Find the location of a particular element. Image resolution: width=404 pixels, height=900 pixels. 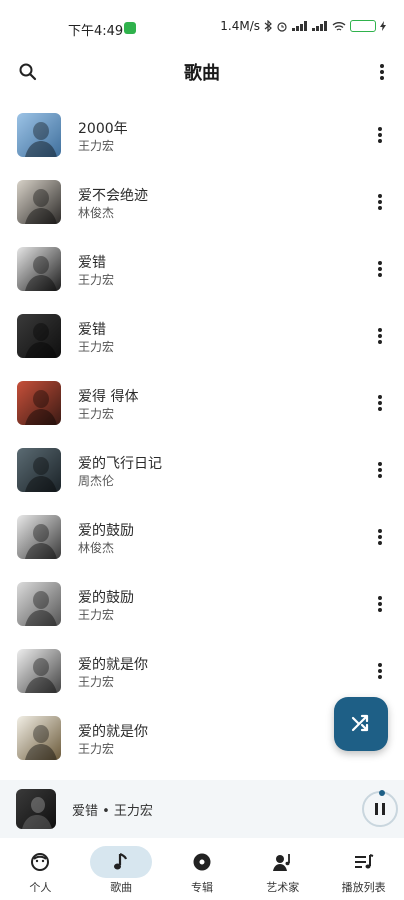

pause-button is located at coordinates (380, 808).